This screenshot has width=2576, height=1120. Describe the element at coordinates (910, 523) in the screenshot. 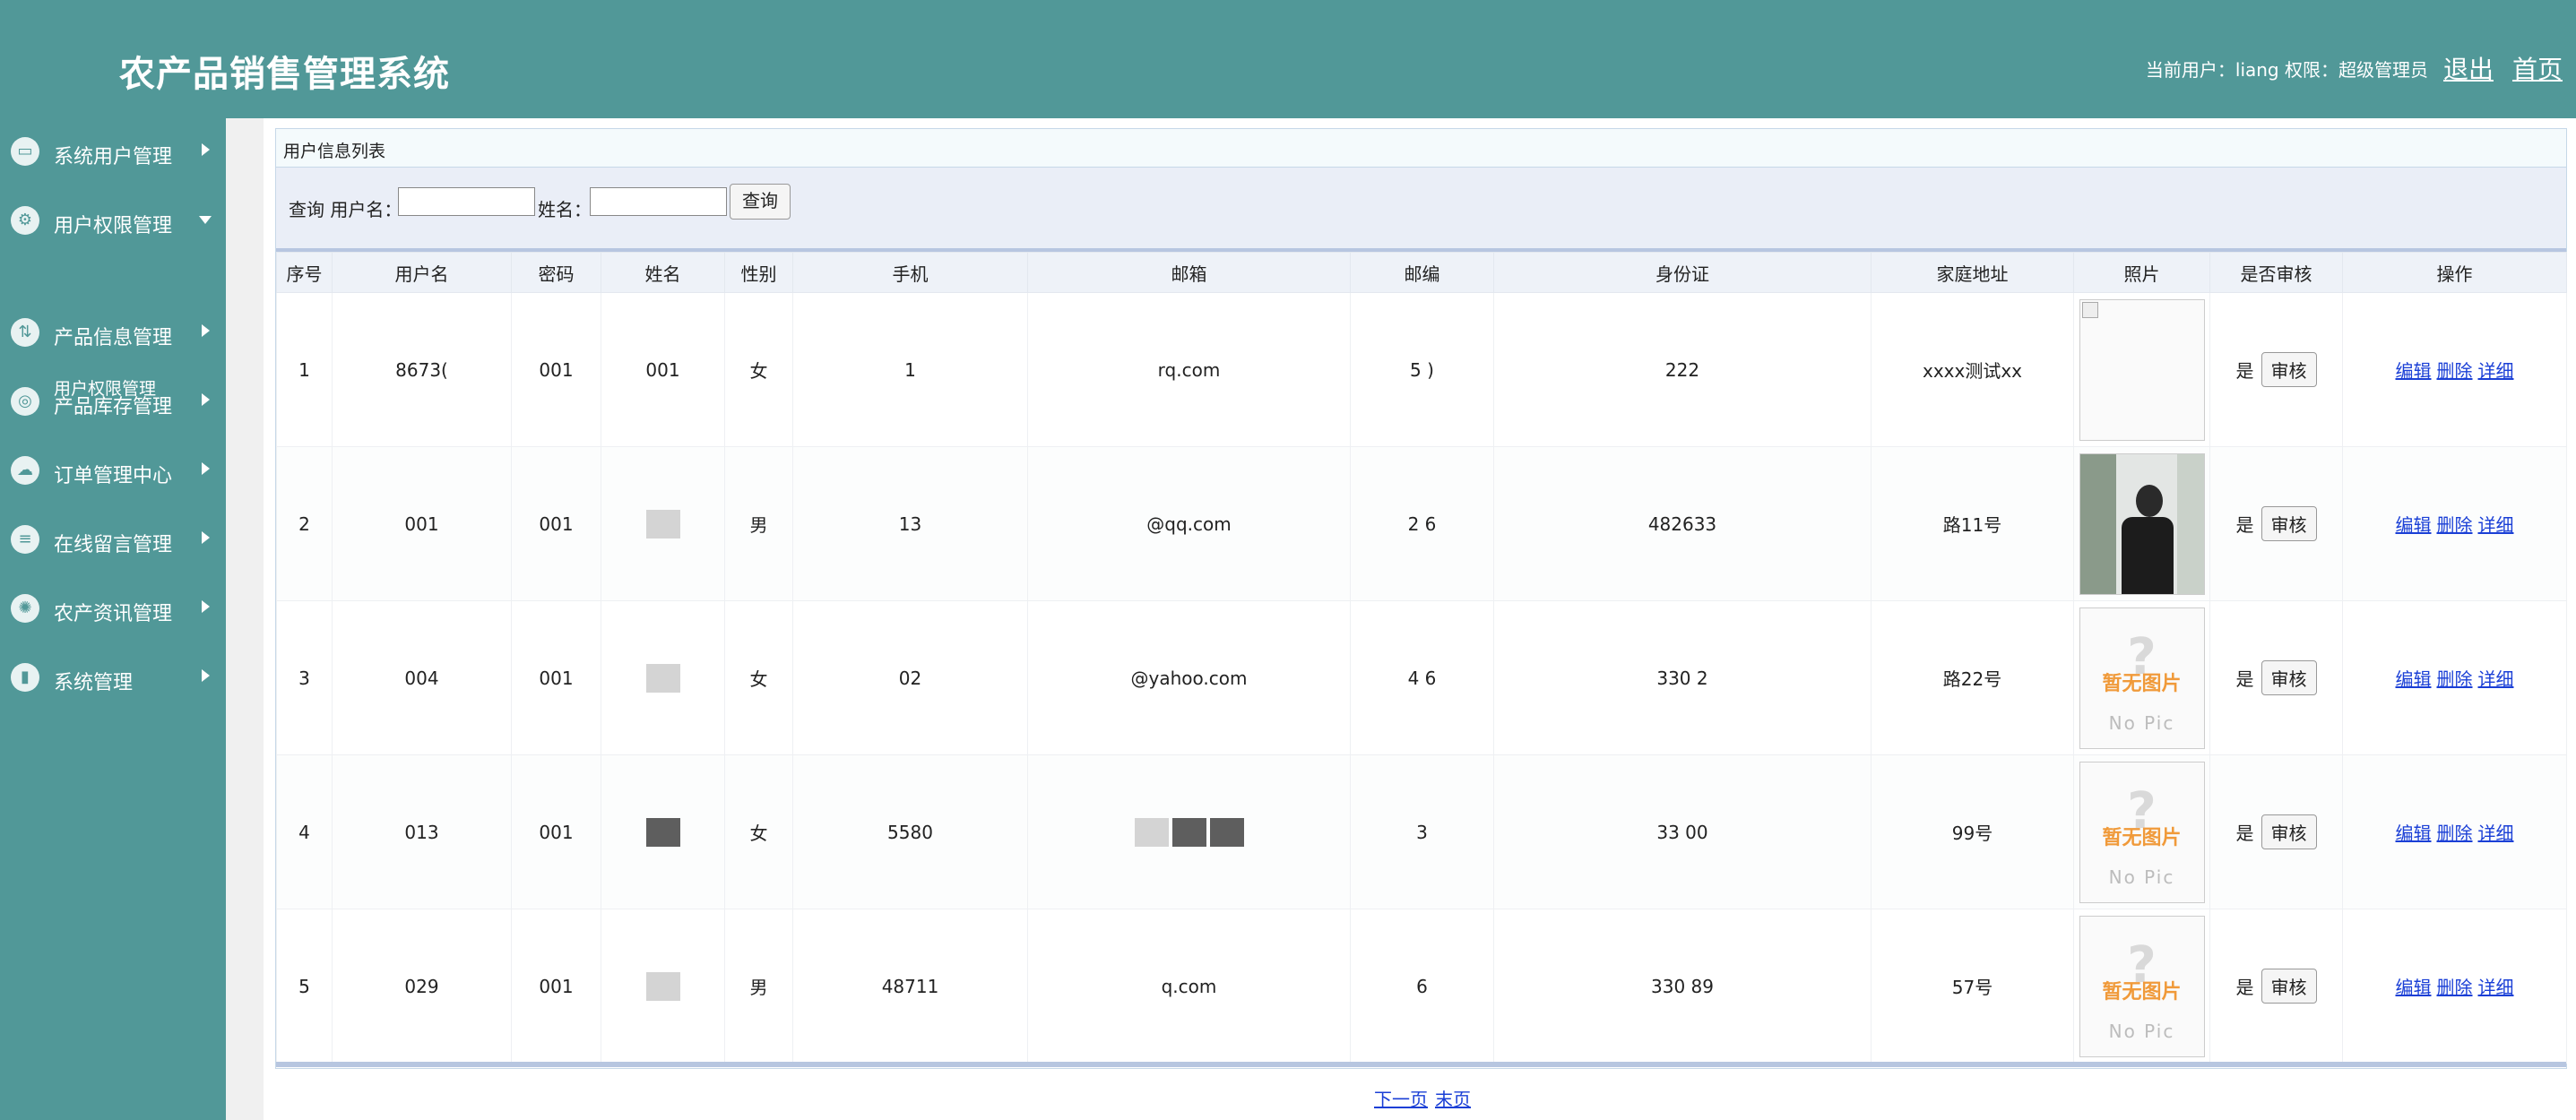

I see `cell-phone: 13` at that location.